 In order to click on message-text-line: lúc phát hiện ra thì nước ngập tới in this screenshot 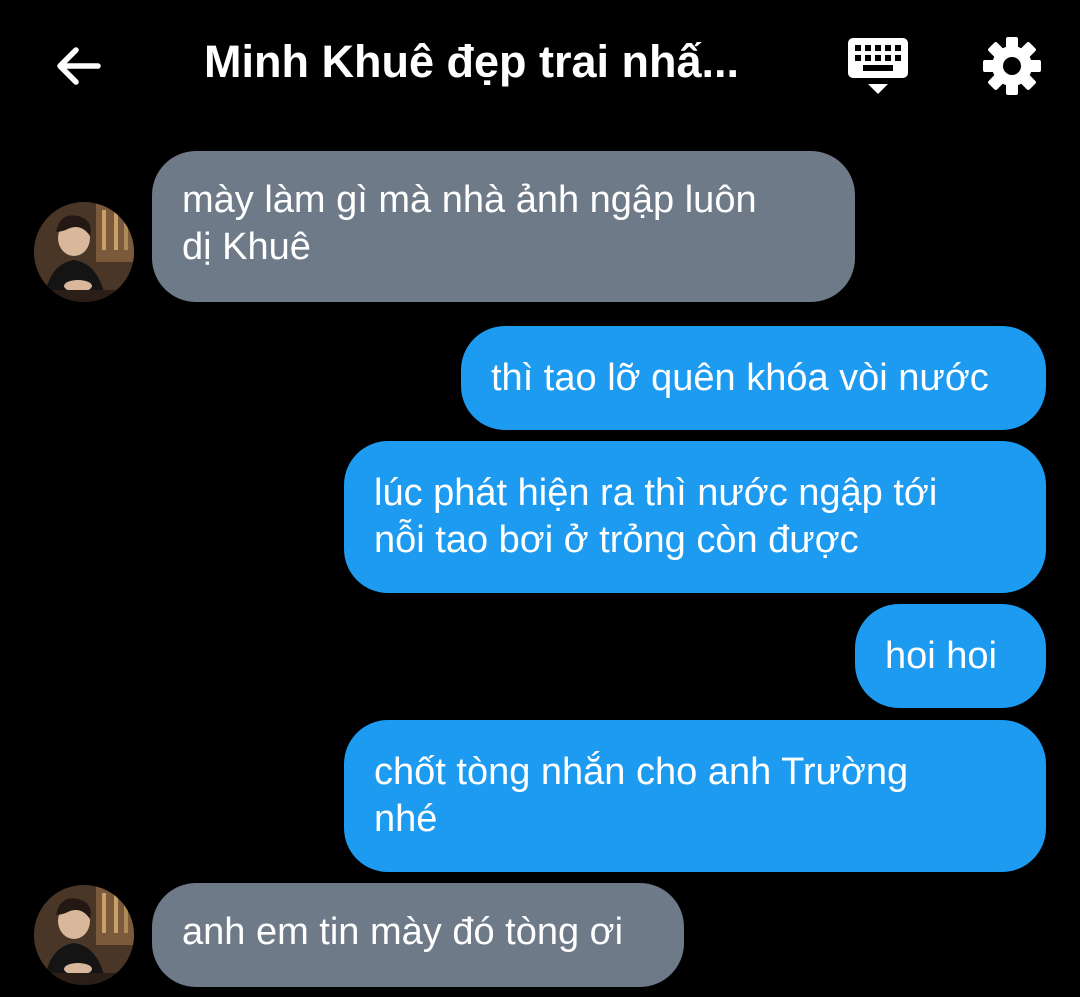, I will do `click(656, 493)`.